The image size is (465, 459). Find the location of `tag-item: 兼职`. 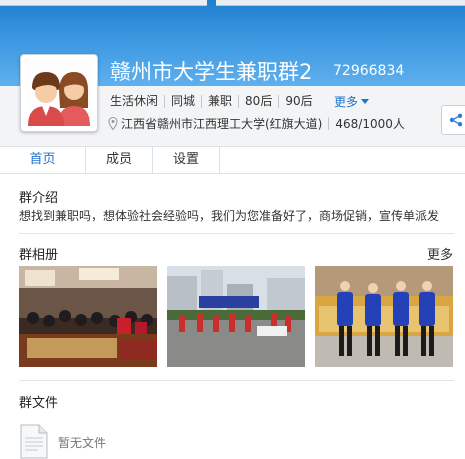

tag-item: 兼职 is located at coordinates (219, 101).